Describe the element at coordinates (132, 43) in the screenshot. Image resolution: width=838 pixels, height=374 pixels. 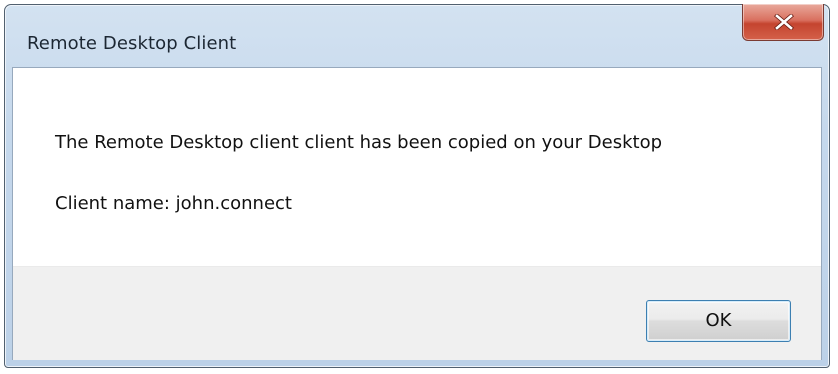
I see `window-title: Remote Desktop Client` at that location.